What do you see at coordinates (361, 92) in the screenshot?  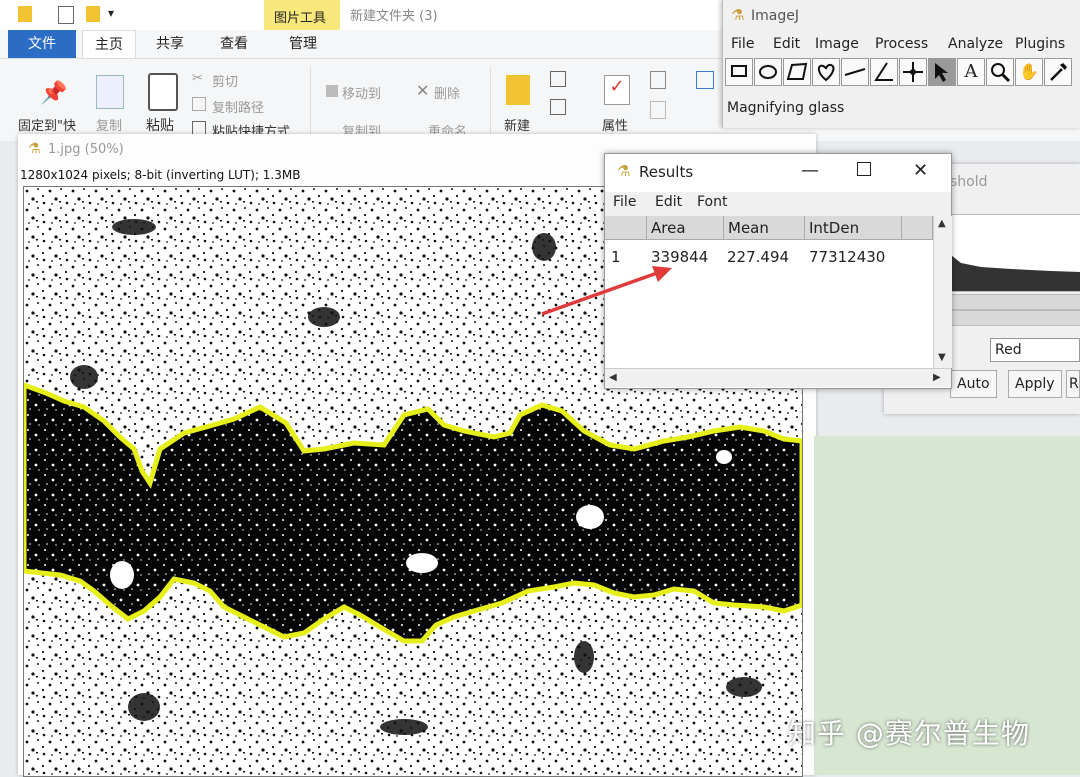 I see `move-to-button: 移动到` at bounding box center [361, 92].